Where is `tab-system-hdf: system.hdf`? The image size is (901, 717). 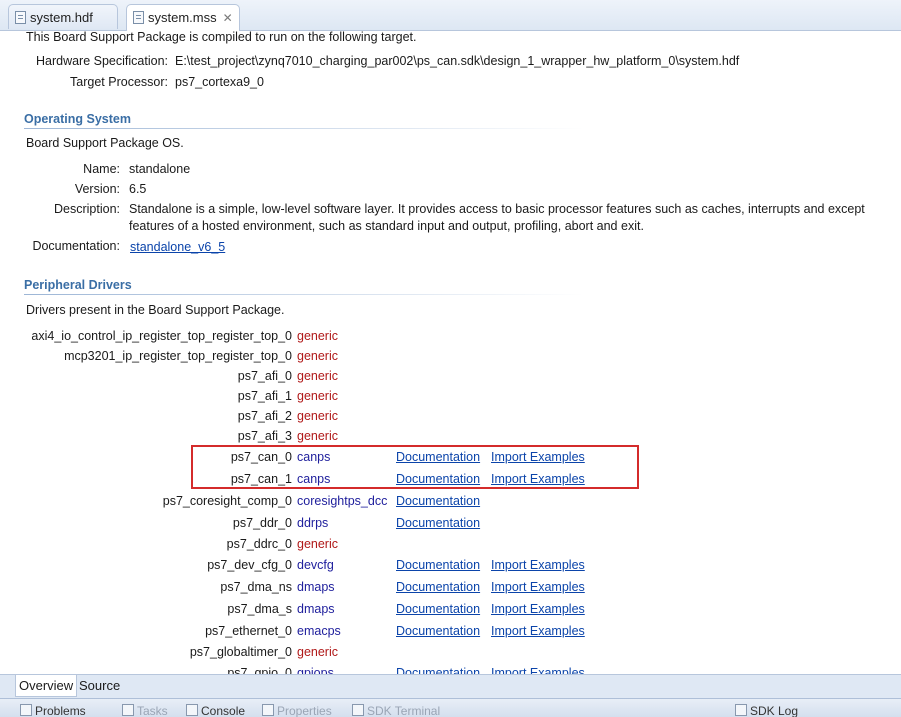 tab-system-hdf: system.hdf is located at coordinates (63, 16).